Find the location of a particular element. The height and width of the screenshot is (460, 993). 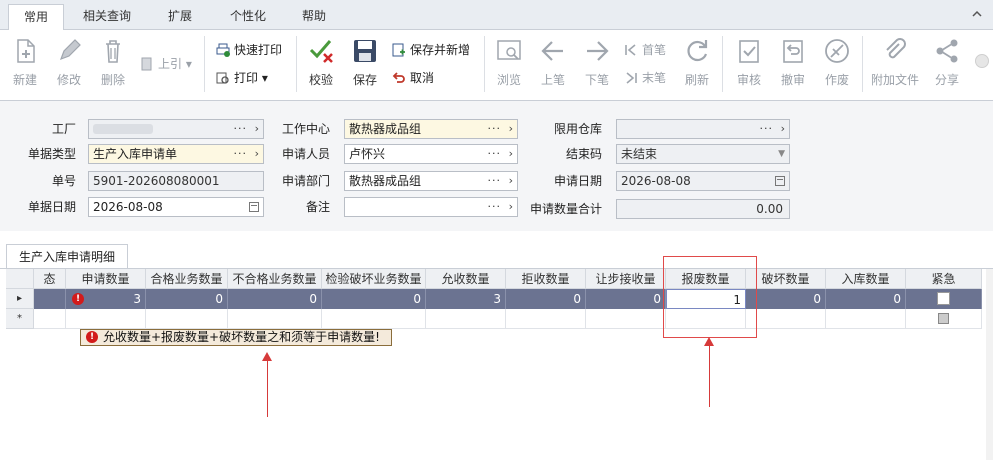

applicant-field: 卢怀兴 ··· › is located at coordinates (431, 154).